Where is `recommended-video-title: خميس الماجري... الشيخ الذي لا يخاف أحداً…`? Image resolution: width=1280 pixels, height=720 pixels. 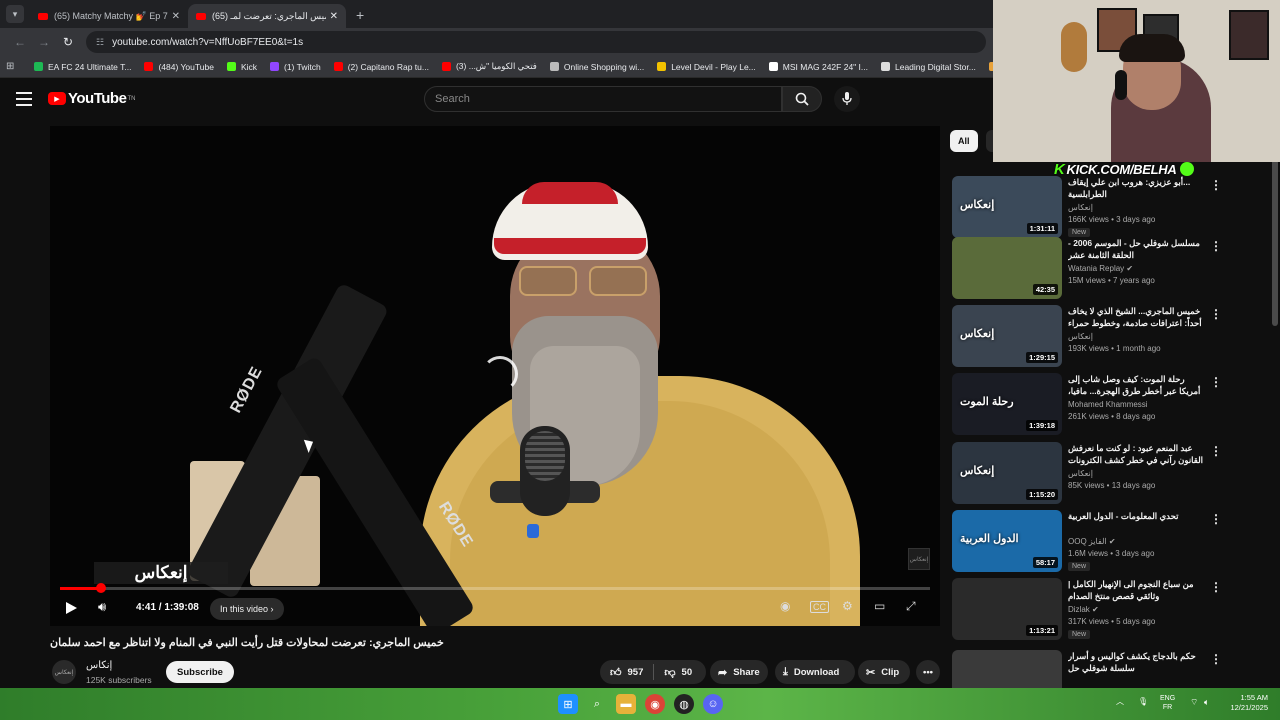 recommended-video-title: خميس الماجري... الشيخ الذي لا يخاف أحداً… is located at coordinates (1138, 317).